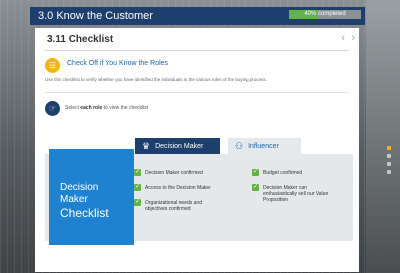 Image resolution: width=400 pixels, height=273 pixels. Describe the element at coordinates (80, 39) in the screenshot. I see `section-title: 3.11 Checklist` at that location.